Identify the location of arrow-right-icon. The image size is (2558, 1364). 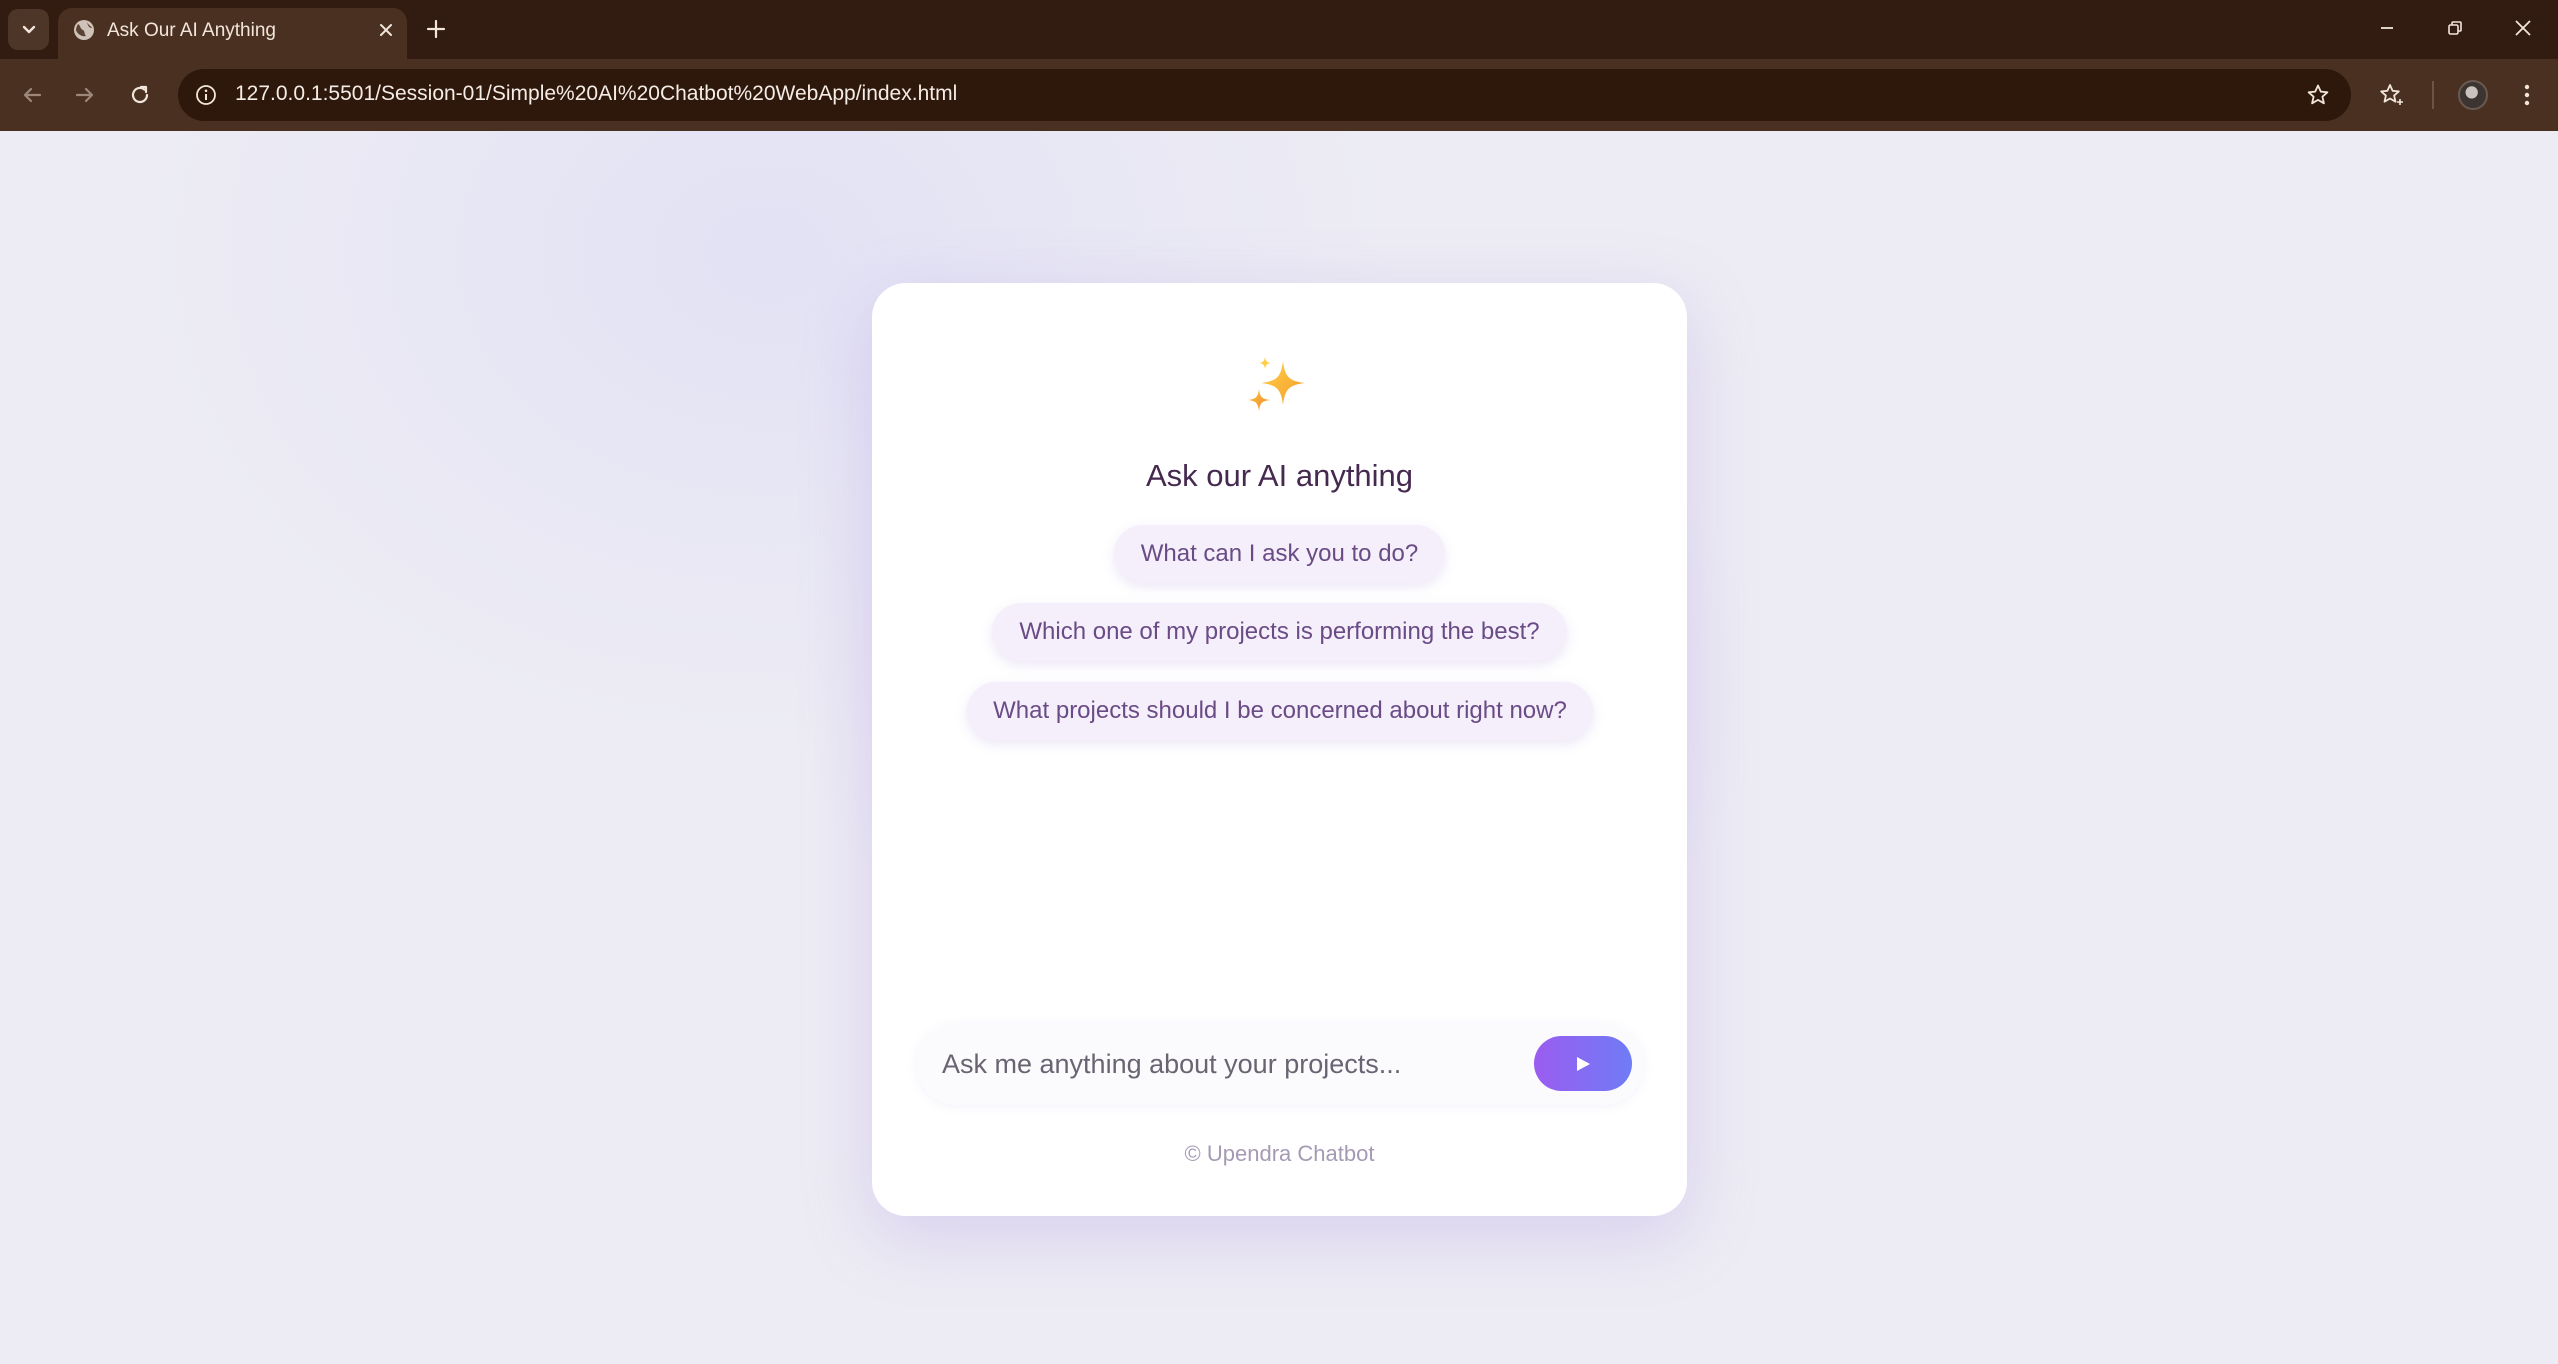
(84, 95).